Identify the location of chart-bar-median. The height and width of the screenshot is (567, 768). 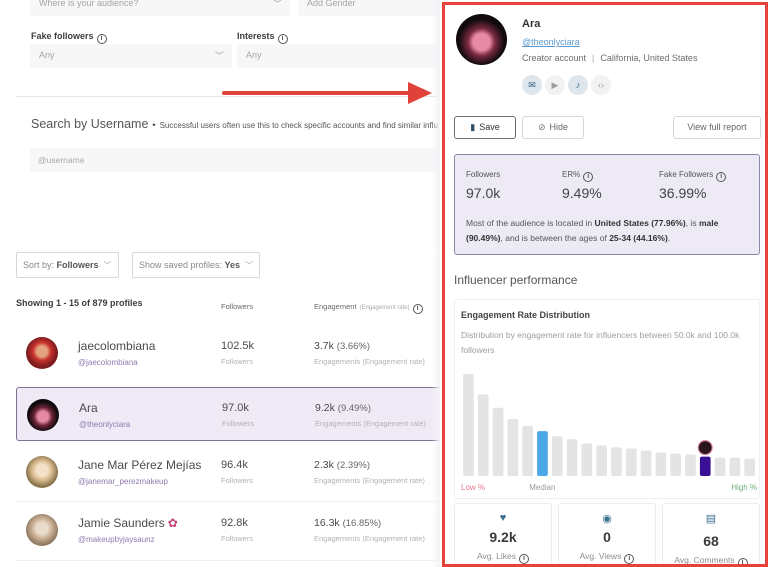
(542, 453).